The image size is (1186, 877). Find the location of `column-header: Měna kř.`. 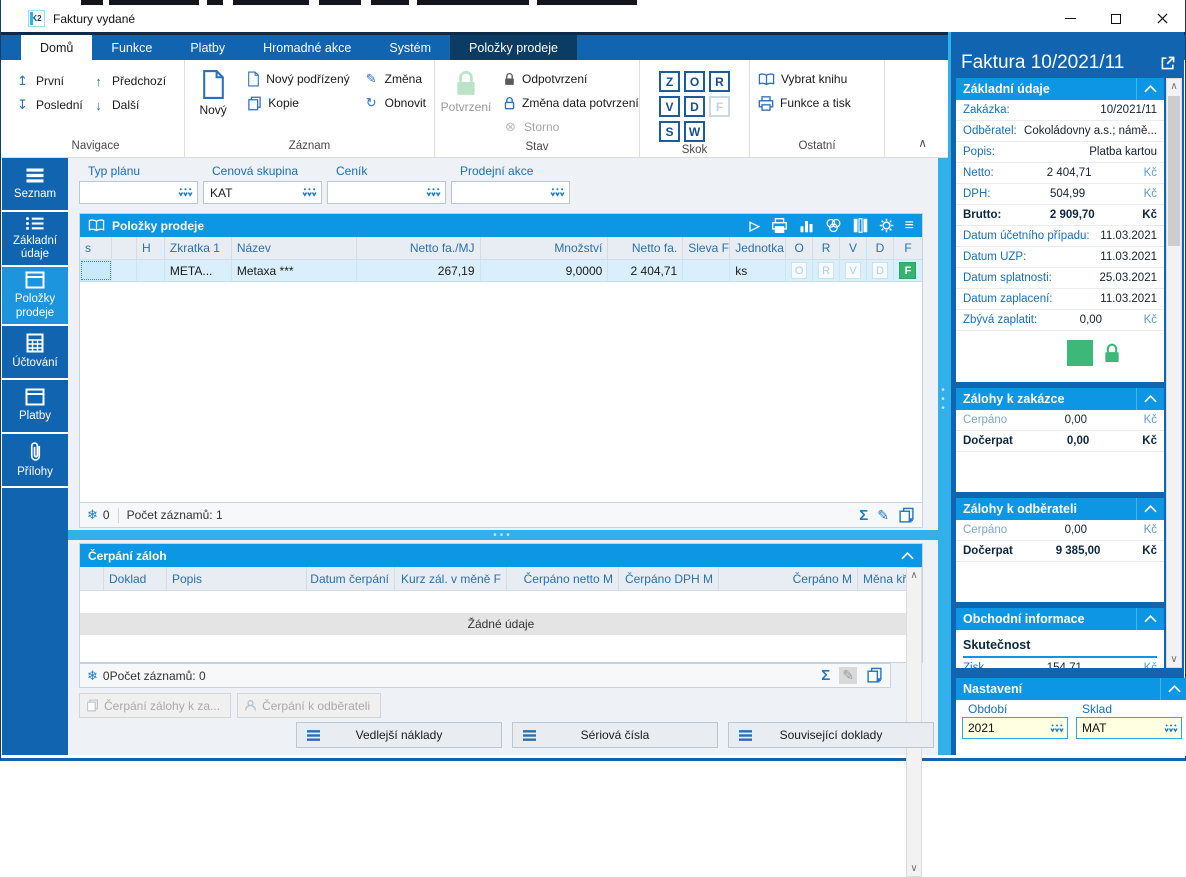

column-header: Měna kř. is located at coordinates (883, 578).